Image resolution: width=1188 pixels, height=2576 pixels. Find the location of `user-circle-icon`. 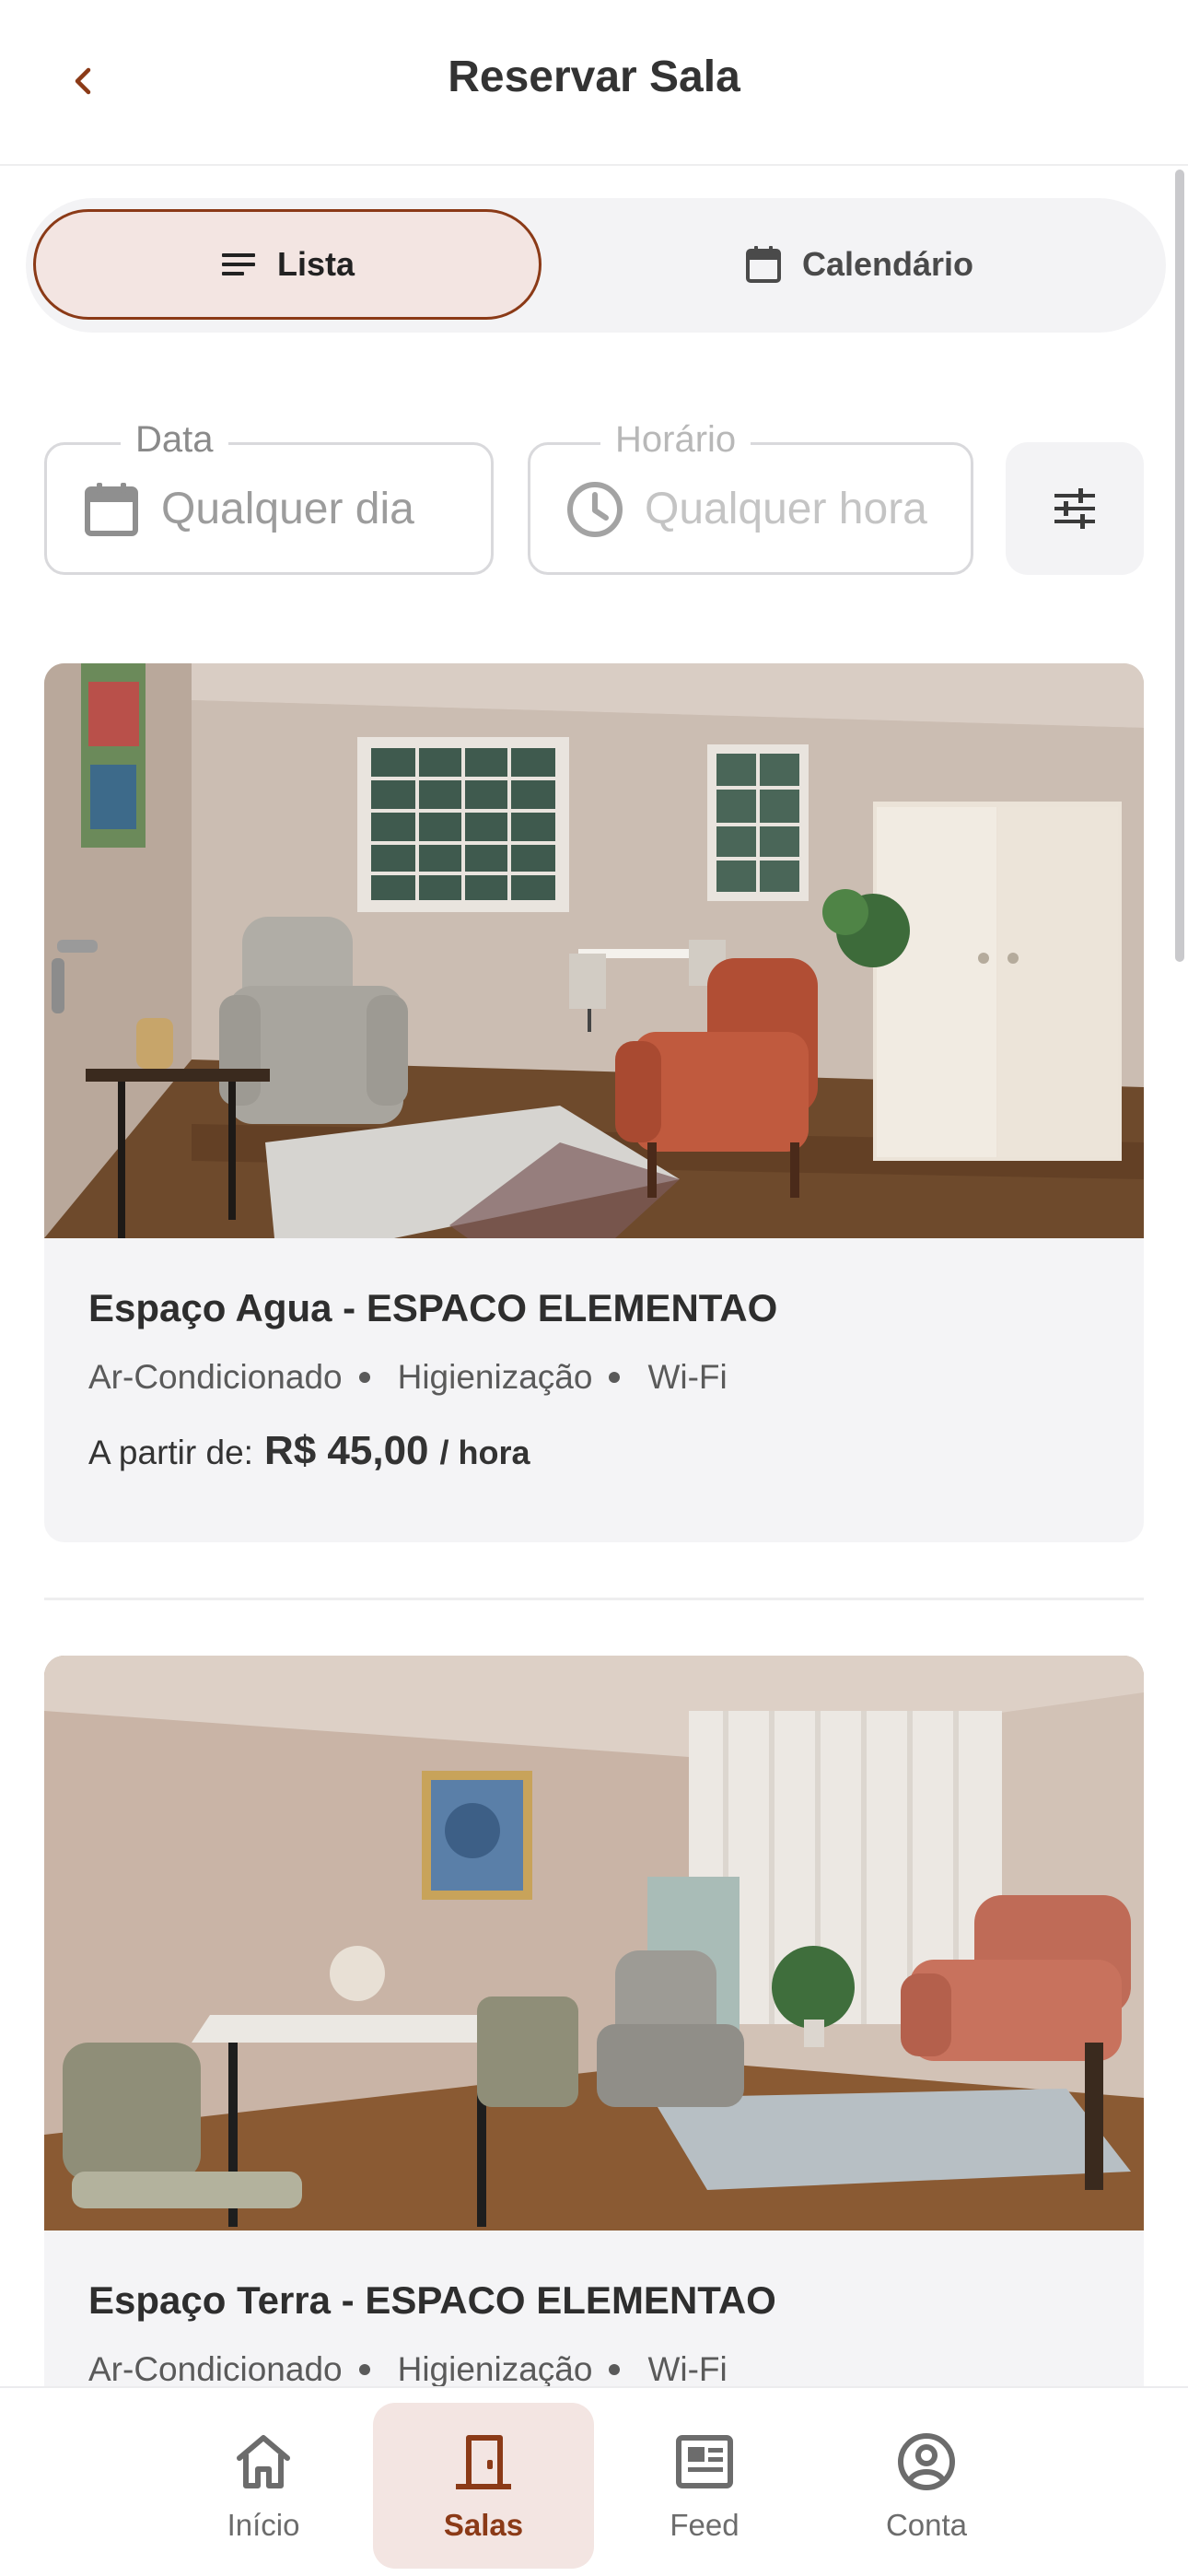

user-circle-icon is located at coordinates (926, 2461).